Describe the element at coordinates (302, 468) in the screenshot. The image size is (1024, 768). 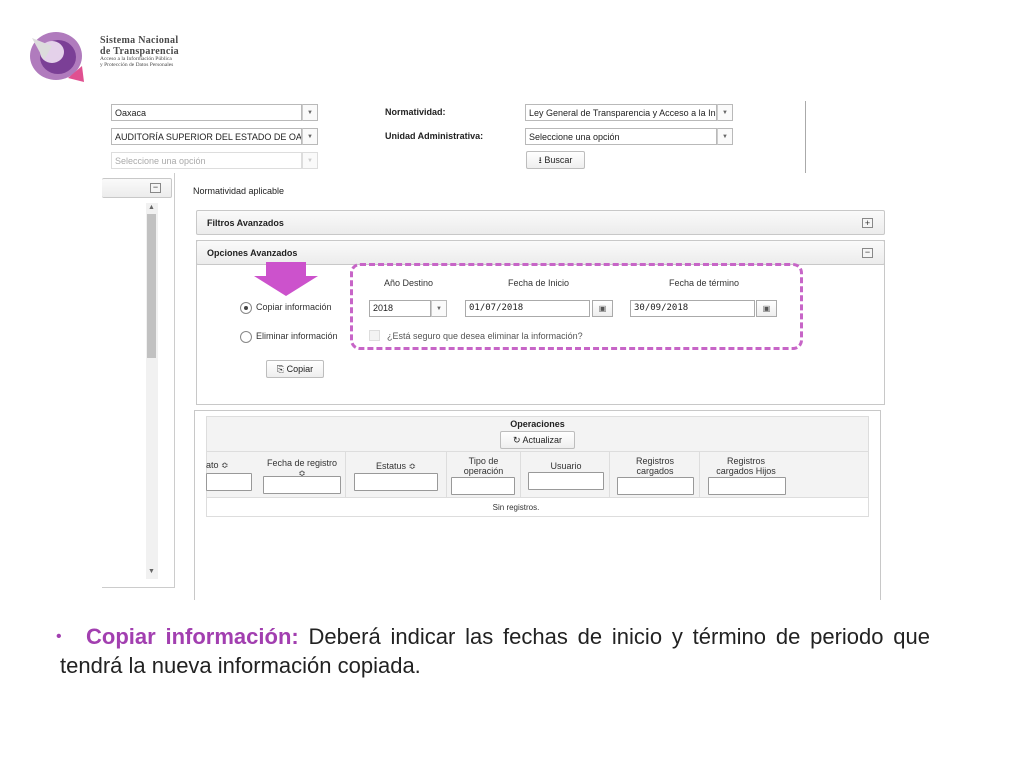
I see `column-header-fecha-registro: Fecha de registro ≎` at that location.